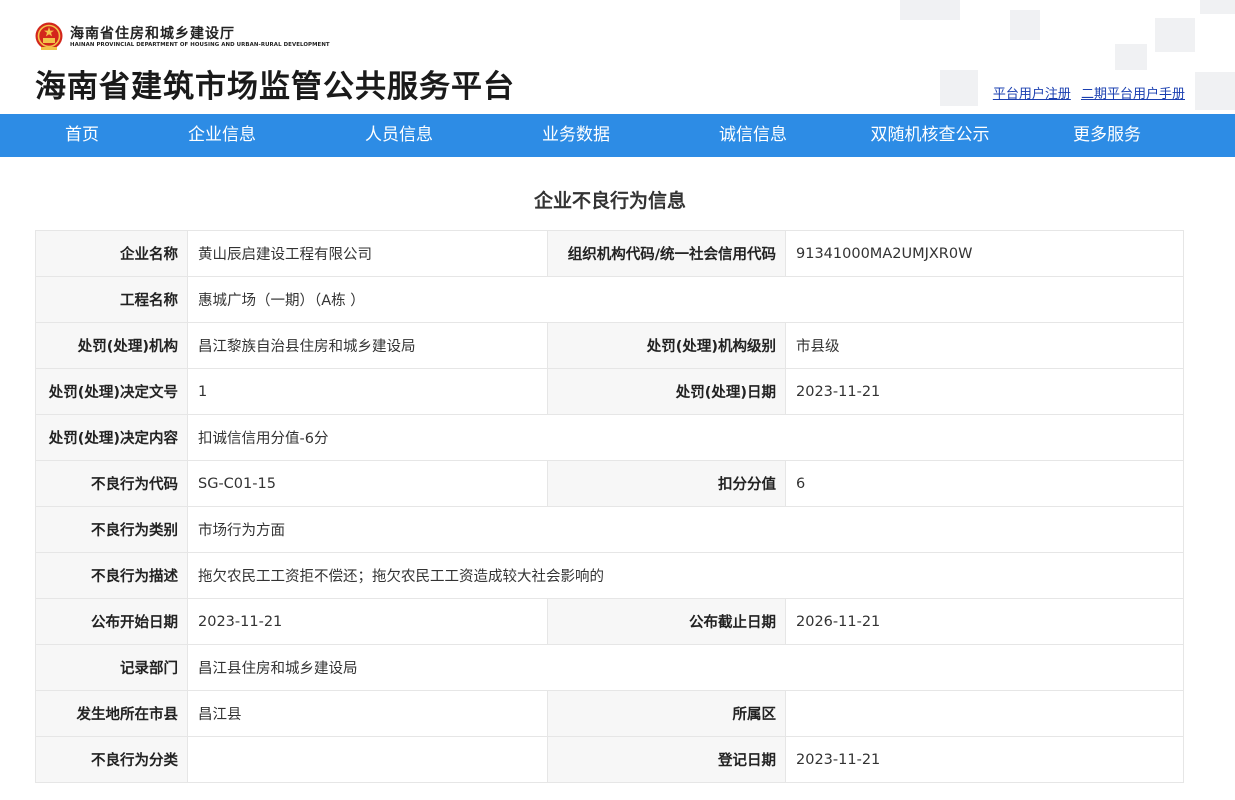  Describe the element at coordinates (685, 667) in the screenshot. I see `field-value: 昌江县住房和城乡建设局` at that location.